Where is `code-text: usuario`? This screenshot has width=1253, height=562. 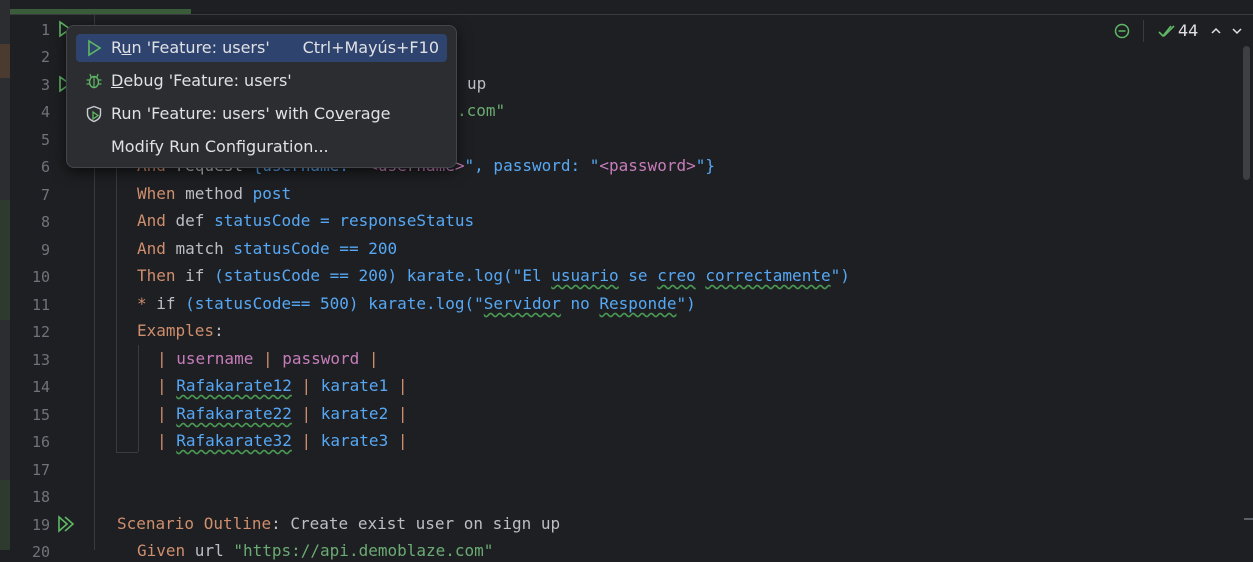
code-text: usuario is located at coordinates (585, 275).